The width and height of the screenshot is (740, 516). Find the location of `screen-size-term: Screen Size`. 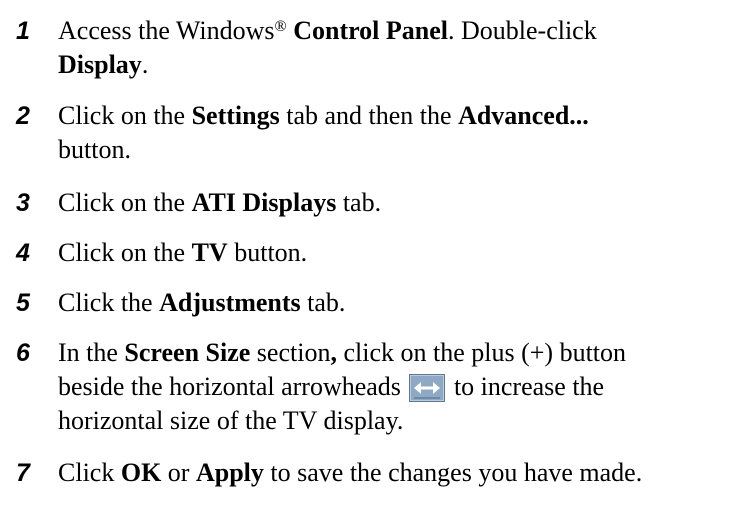

screen-size-term: Screen Size is located at coordinates (187, 352).